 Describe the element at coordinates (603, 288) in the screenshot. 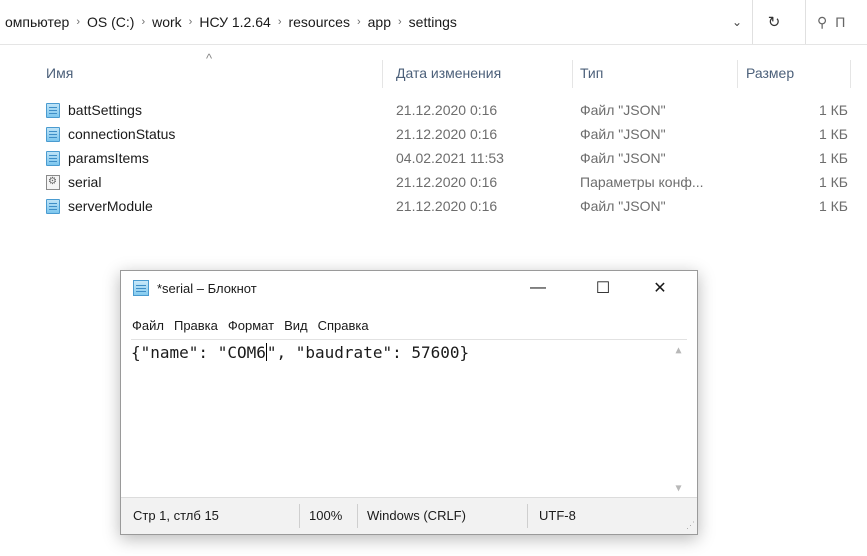

I see `maximize-button: ☐` at that location.